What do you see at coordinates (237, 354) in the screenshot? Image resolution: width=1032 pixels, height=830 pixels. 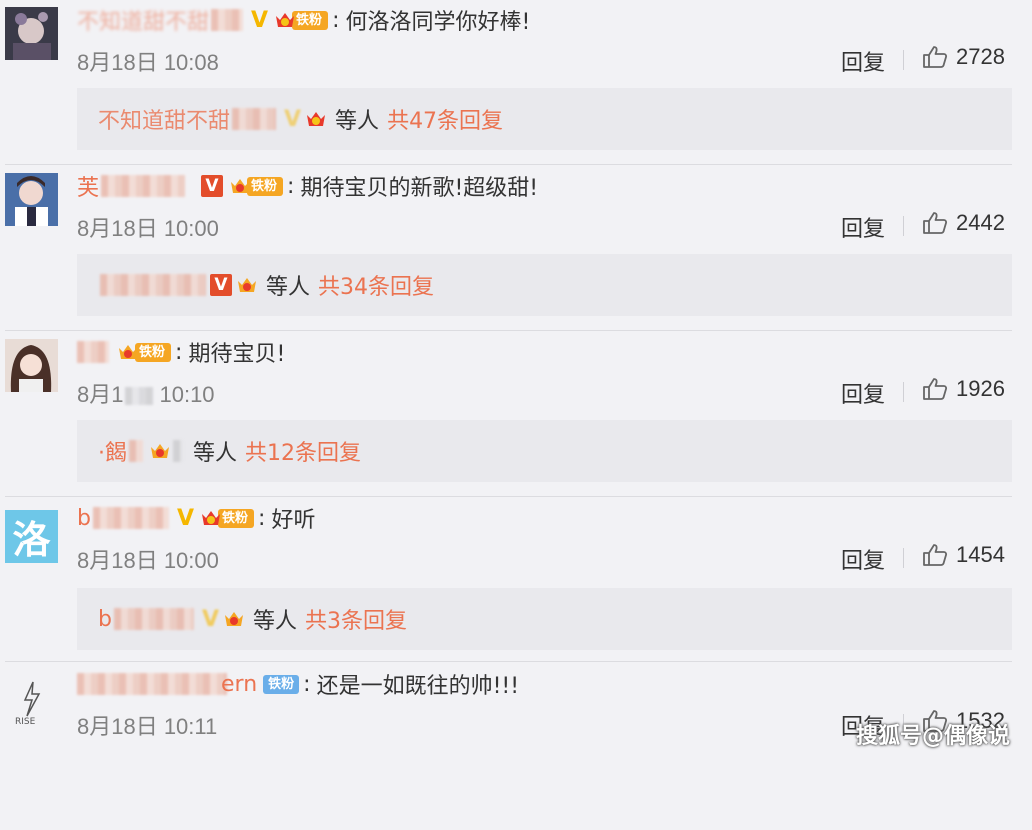 I see `comment-text: 期待宝贝!` at bounding box center [237, 354].